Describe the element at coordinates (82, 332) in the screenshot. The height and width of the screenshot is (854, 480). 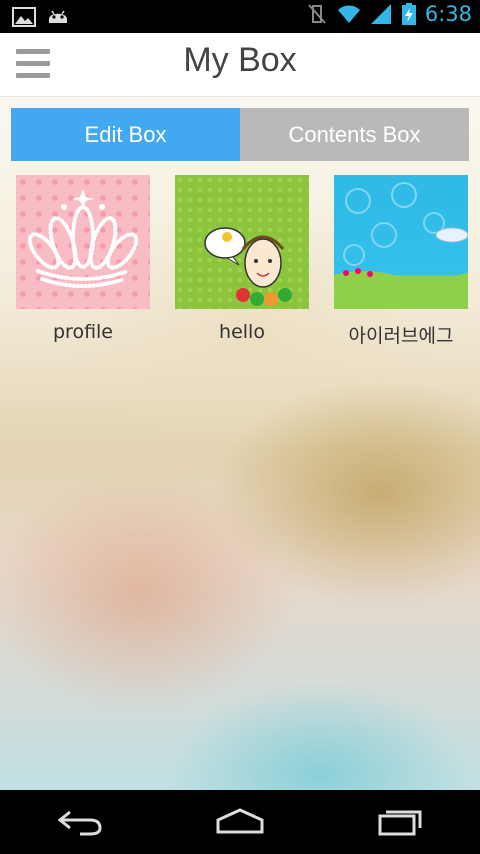
I see `box-item-label: profile` at that location.